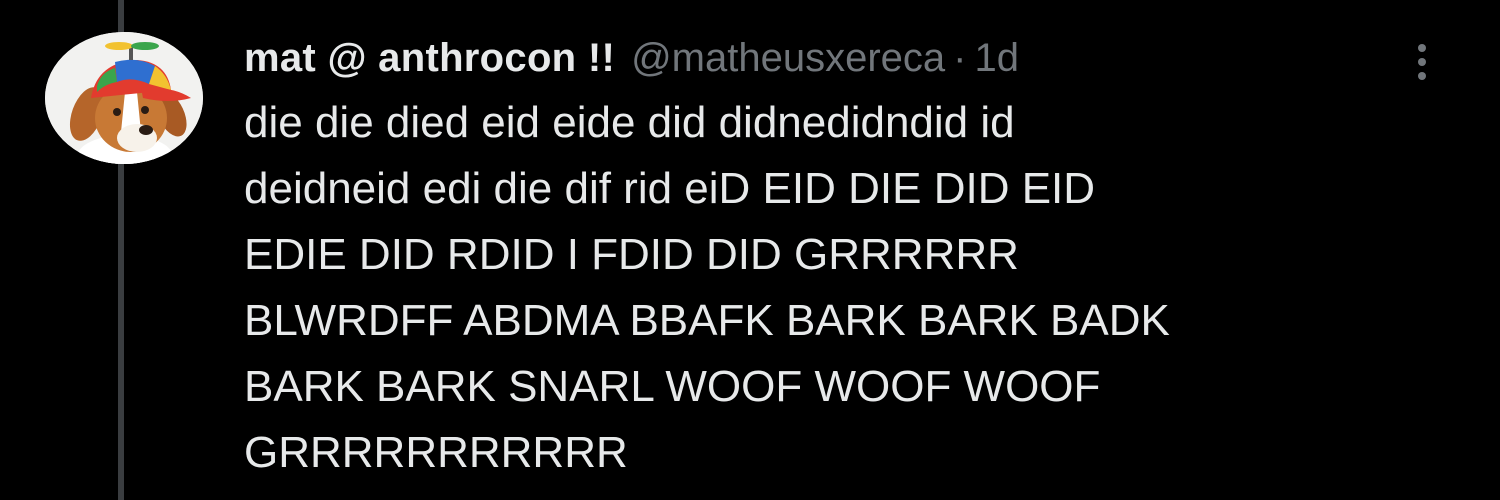 Image resolution: width=1500 pixels, height=500 pixels. I want to click on avatar, so click(124, 98).